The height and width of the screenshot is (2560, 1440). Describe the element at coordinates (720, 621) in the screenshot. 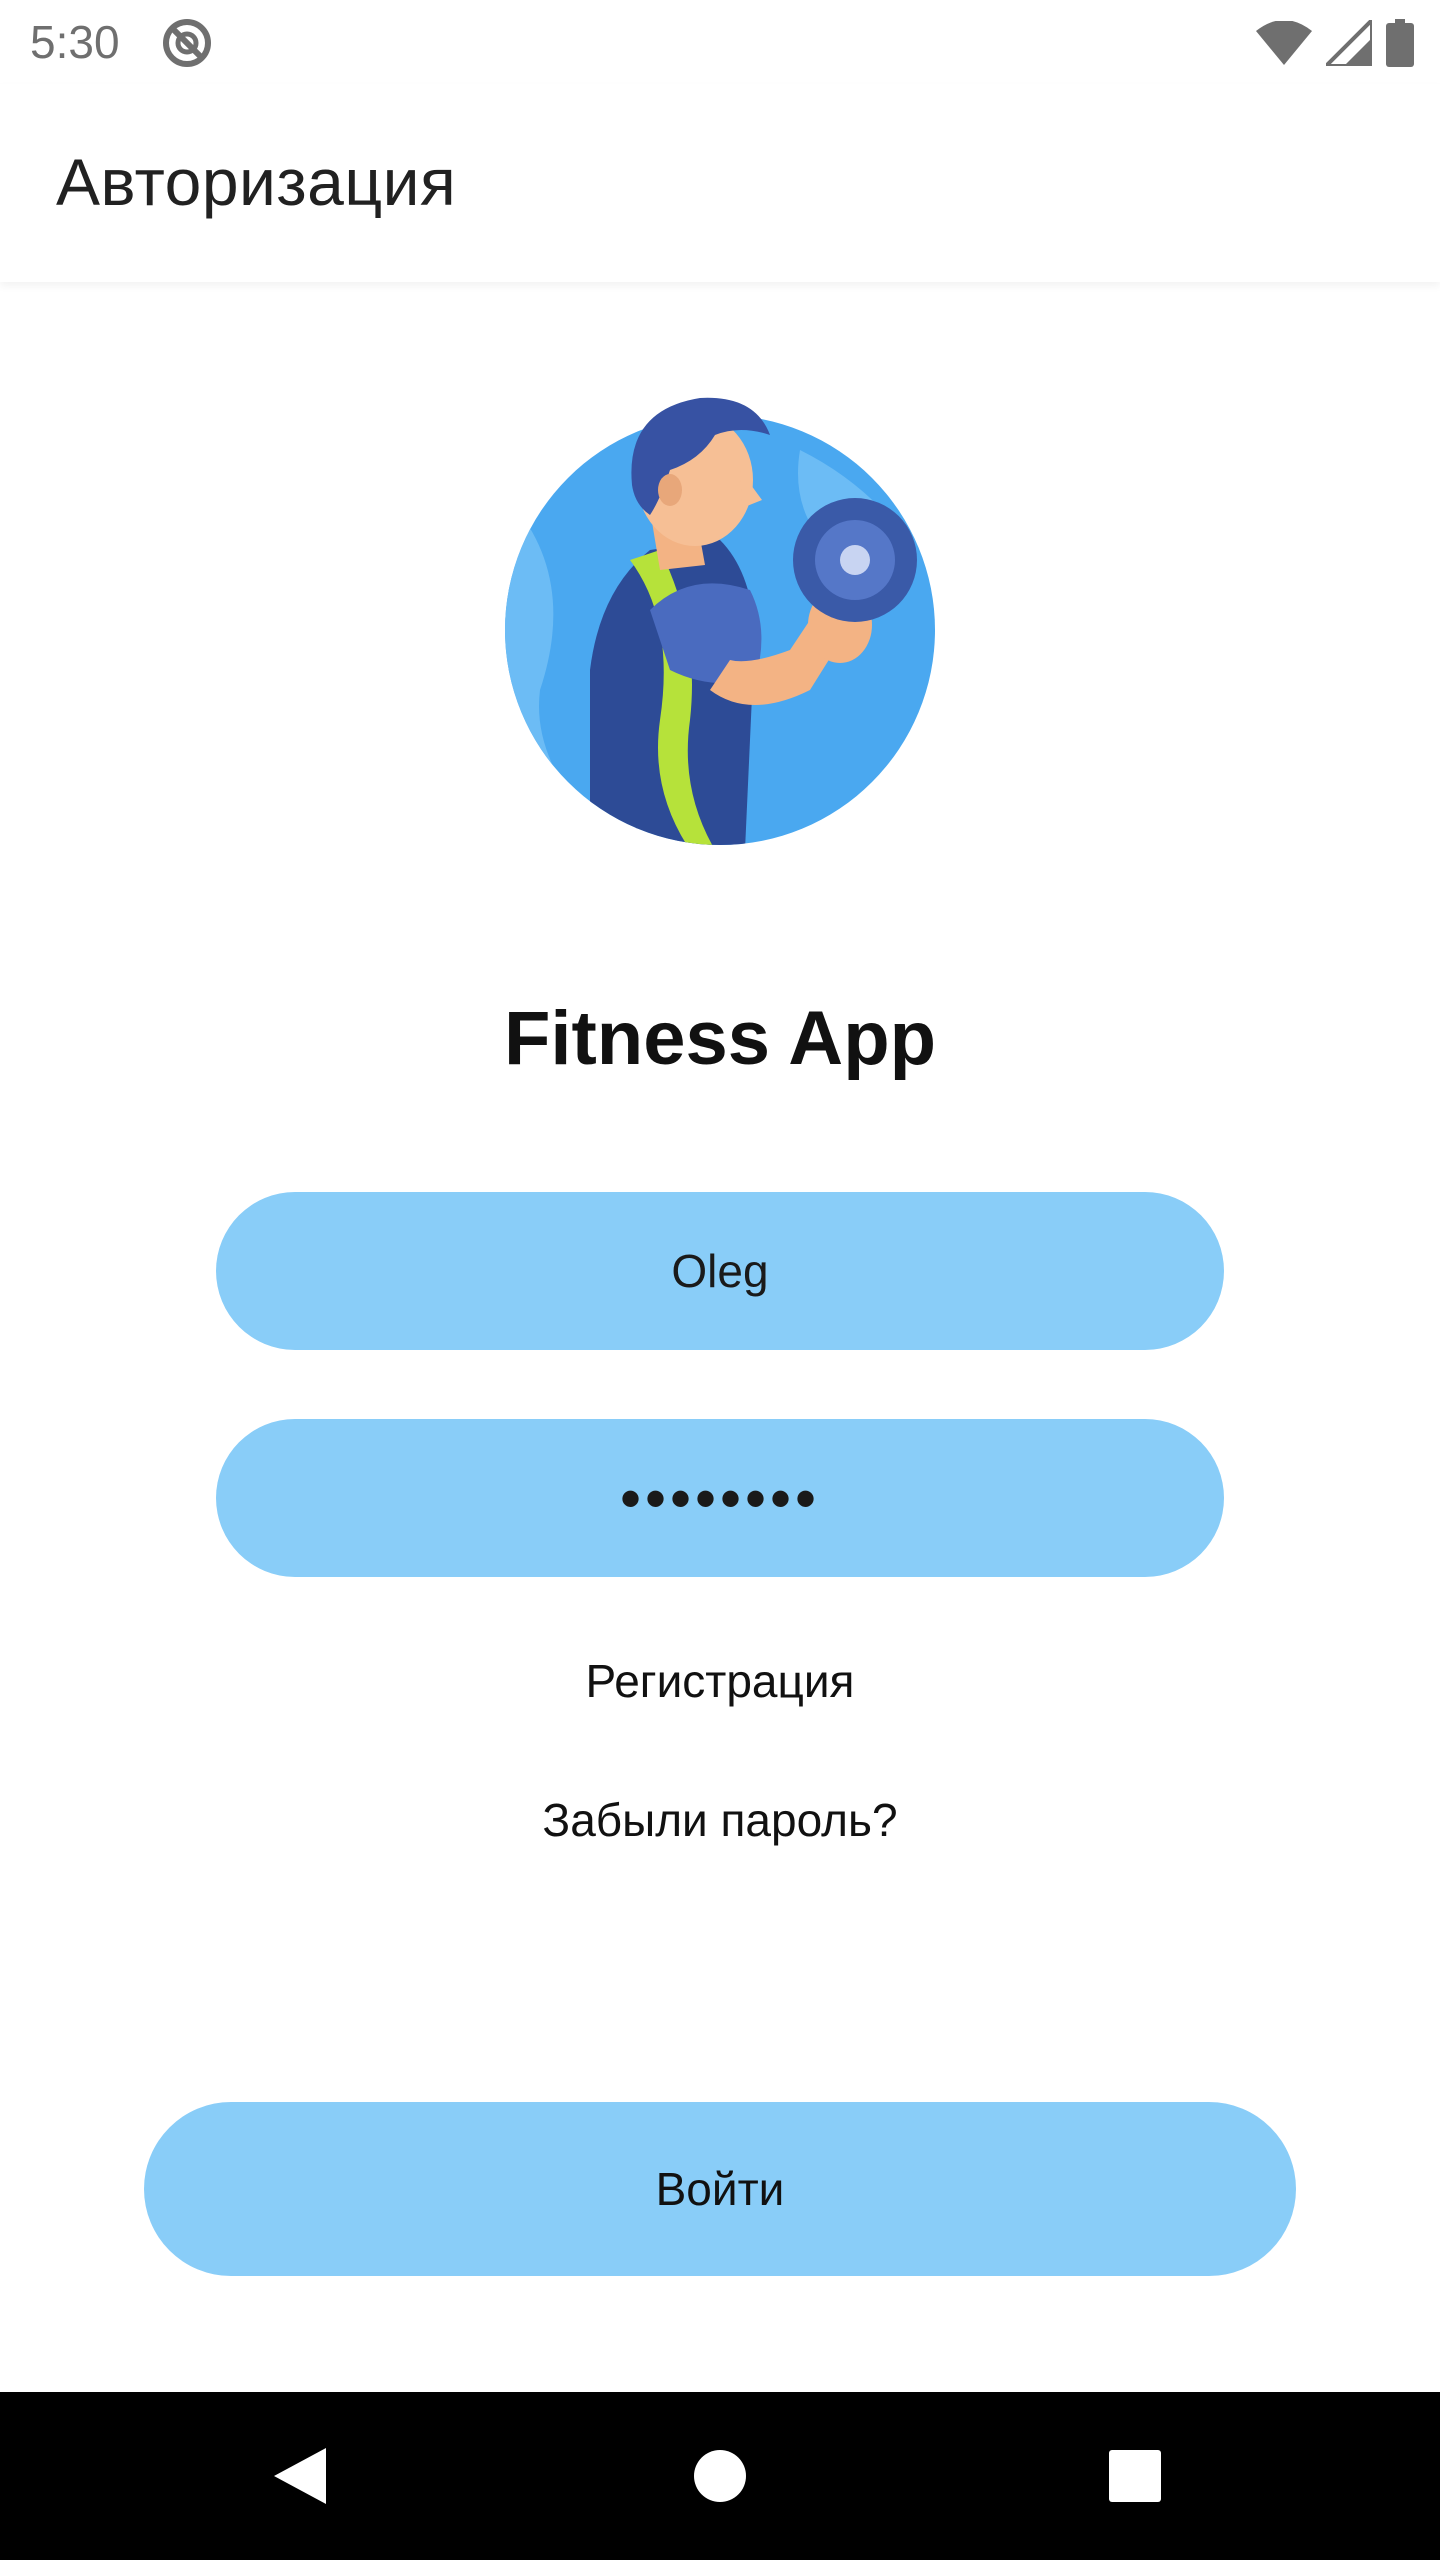

I see `fitness-man-dumbbell-icon` at that location.